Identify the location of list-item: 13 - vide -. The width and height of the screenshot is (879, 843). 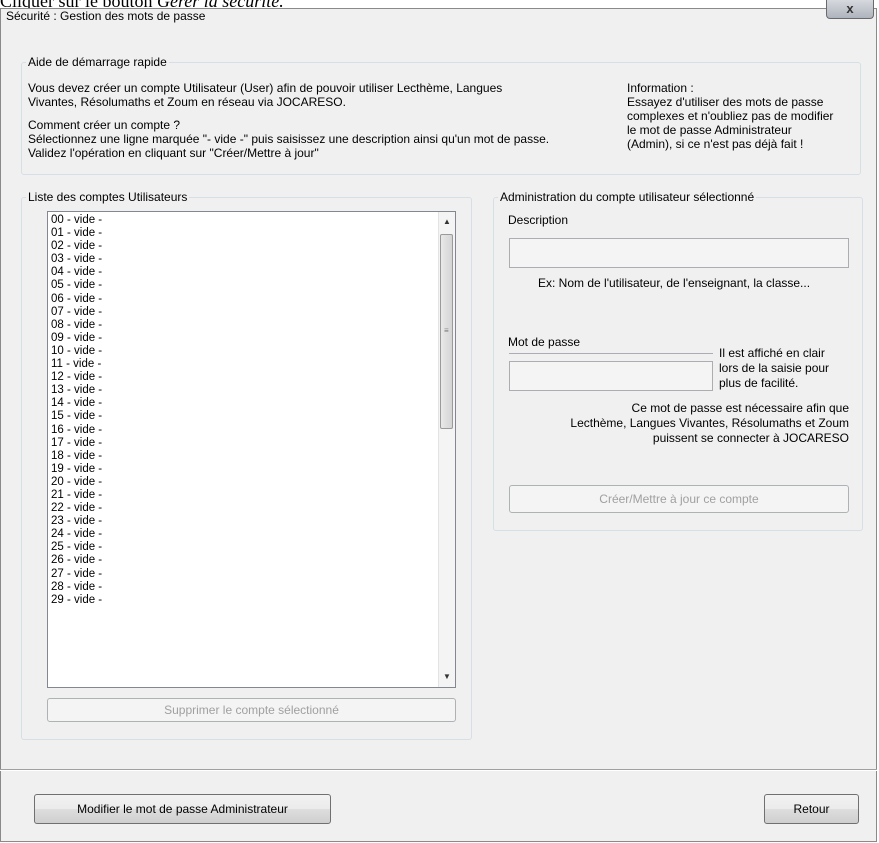
(243, 390).